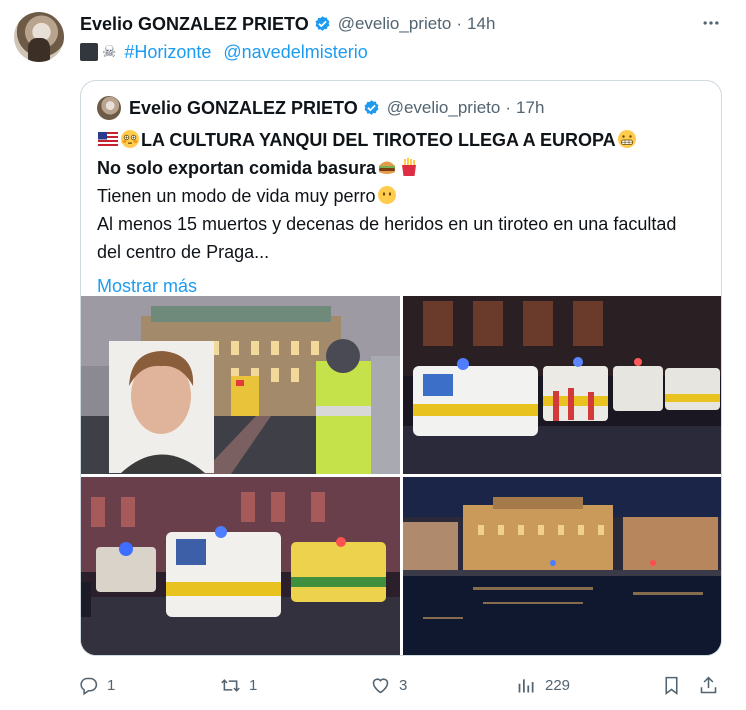 This screenshot has width=746, height=710. Describe the element at coordinates (236, 196) in the screenshot. I see `quoted-line-3-text: Tienen un modo de vida muy perro` at that location.